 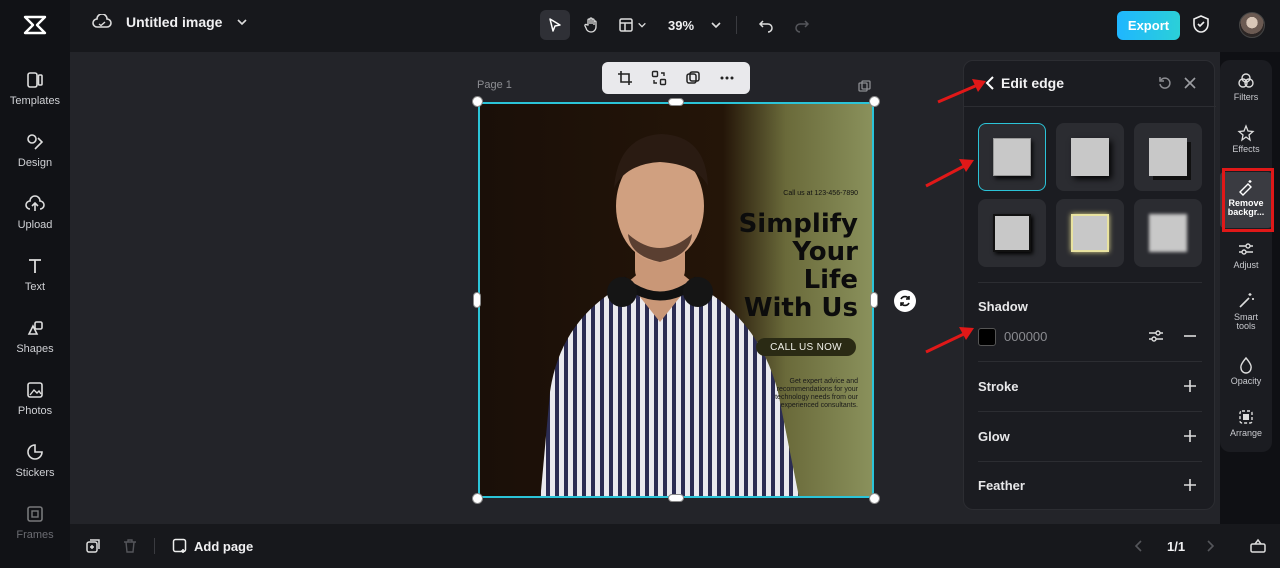 I want to click on headline-line: Simplify, so click(x=798, y=224).